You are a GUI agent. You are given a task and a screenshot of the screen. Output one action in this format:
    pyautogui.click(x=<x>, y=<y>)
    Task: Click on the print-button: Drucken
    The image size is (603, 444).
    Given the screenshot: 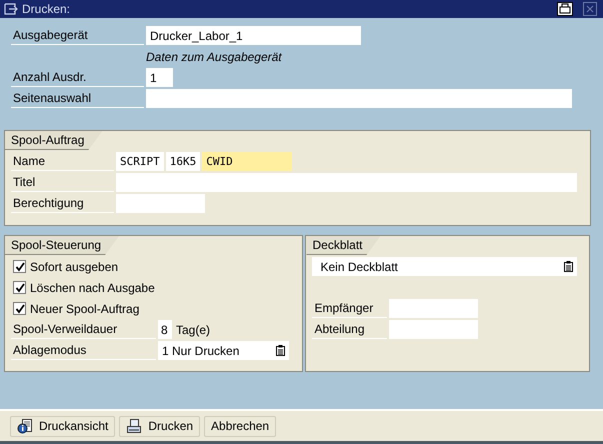 What is the action you would take?
    pyautogui.click(x=159, y=426)
    